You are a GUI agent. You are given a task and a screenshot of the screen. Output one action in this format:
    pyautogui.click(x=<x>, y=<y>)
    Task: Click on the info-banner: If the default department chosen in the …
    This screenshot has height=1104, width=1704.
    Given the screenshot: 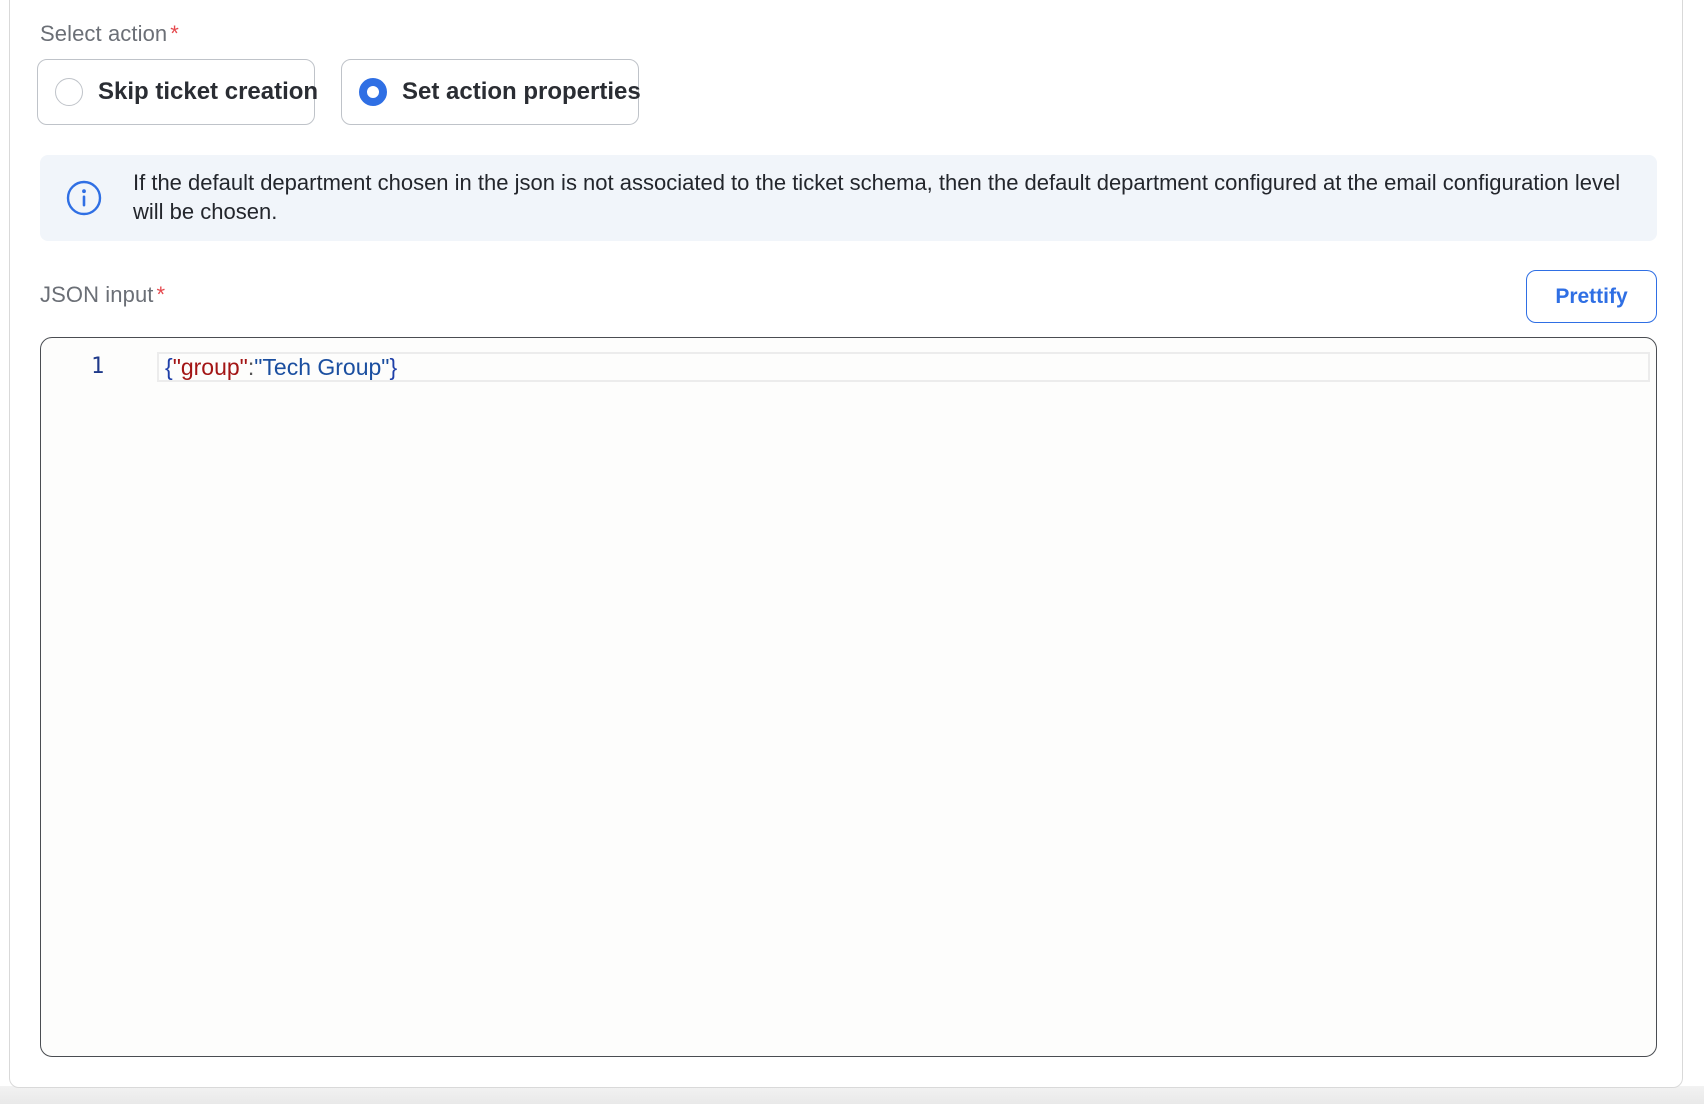 What is the action you would take?
    pyautogui.click(x=848, y=198)
    